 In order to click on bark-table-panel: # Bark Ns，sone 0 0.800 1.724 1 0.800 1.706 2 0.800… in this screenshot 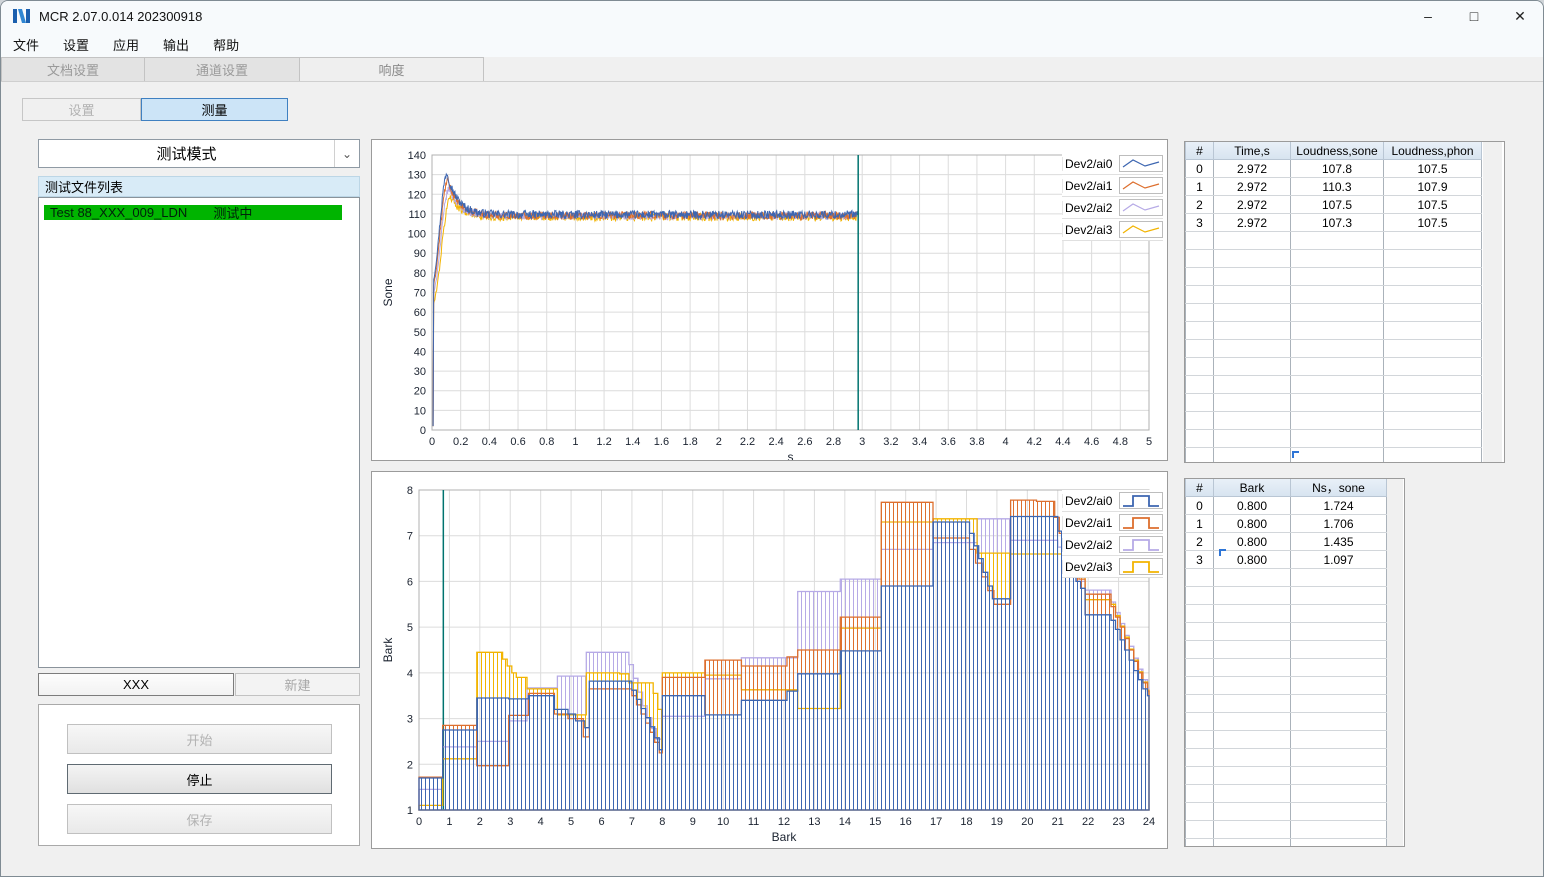, I will do `click(1294, 662)`.